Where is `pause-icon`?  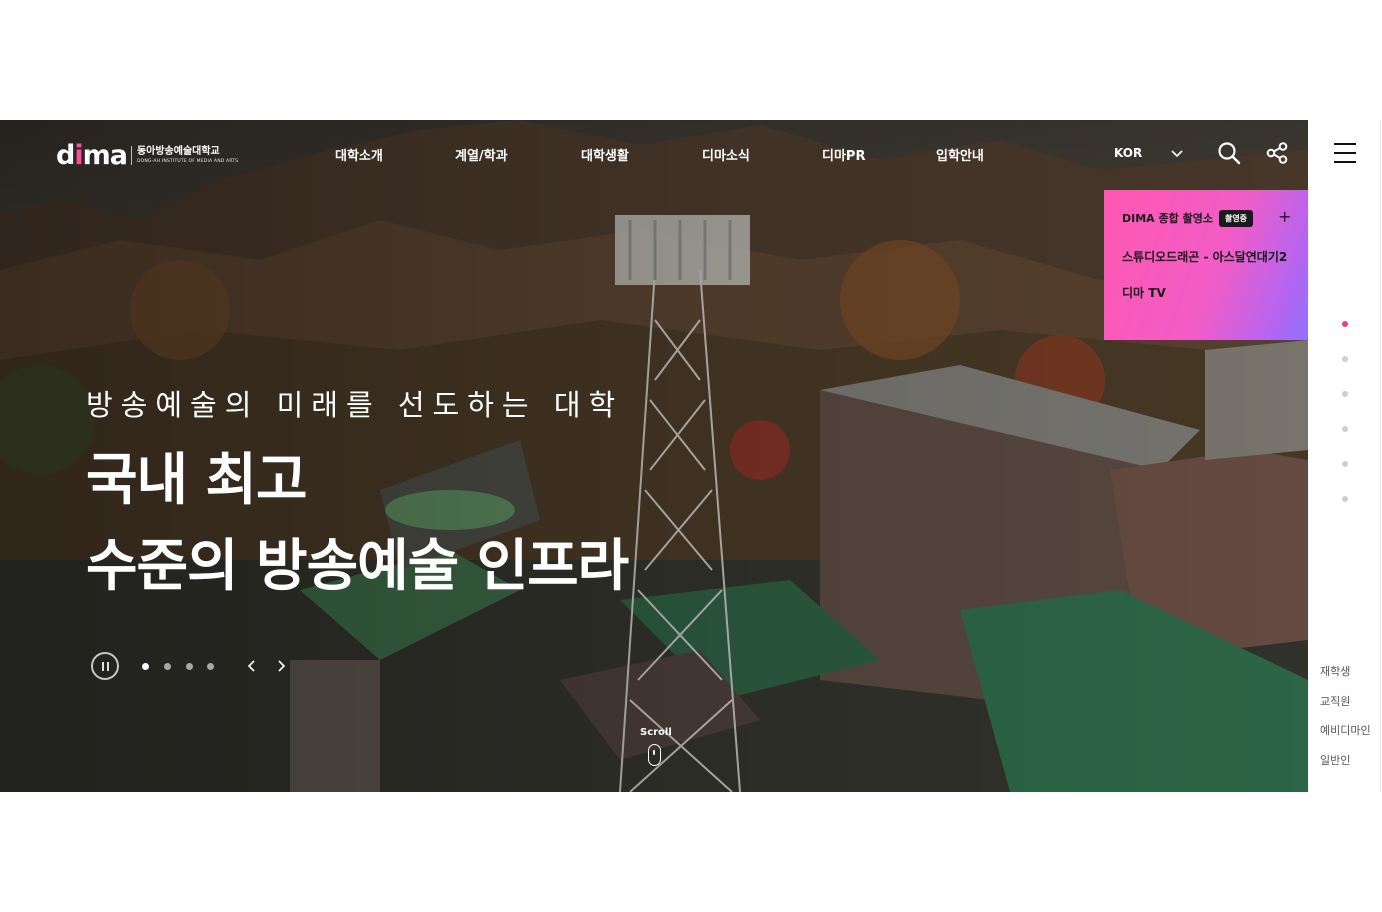
pause-icon is located at coordinates (105, 666).